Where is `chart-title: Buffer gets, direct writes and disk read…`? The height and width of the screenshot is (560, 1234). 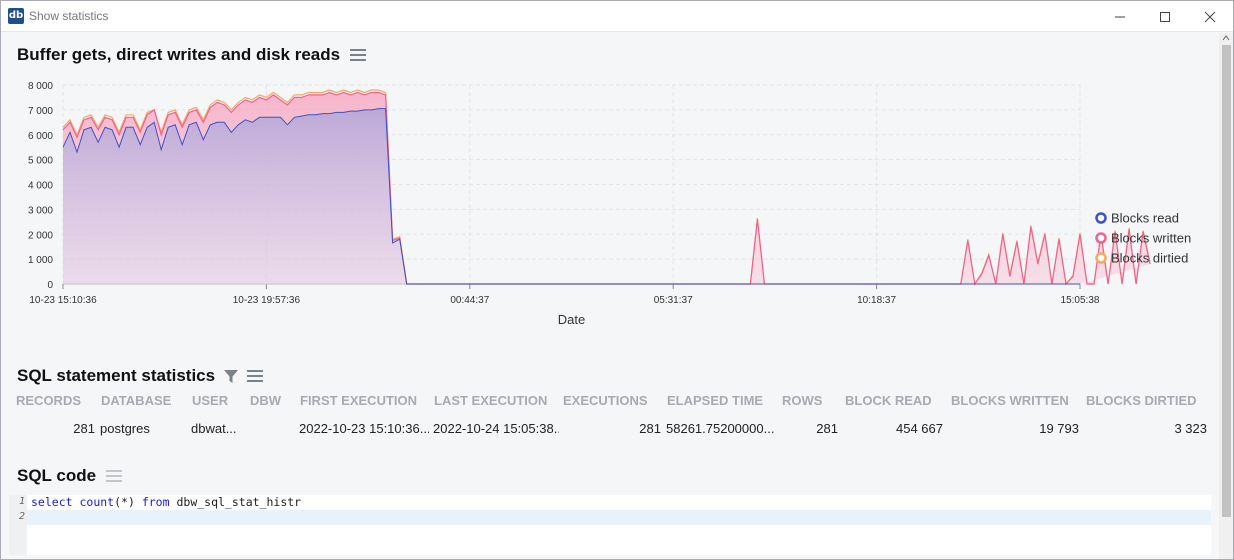 chart-title: Buffer gets, direct writes and disk read… is located at coordinates (179, 54).